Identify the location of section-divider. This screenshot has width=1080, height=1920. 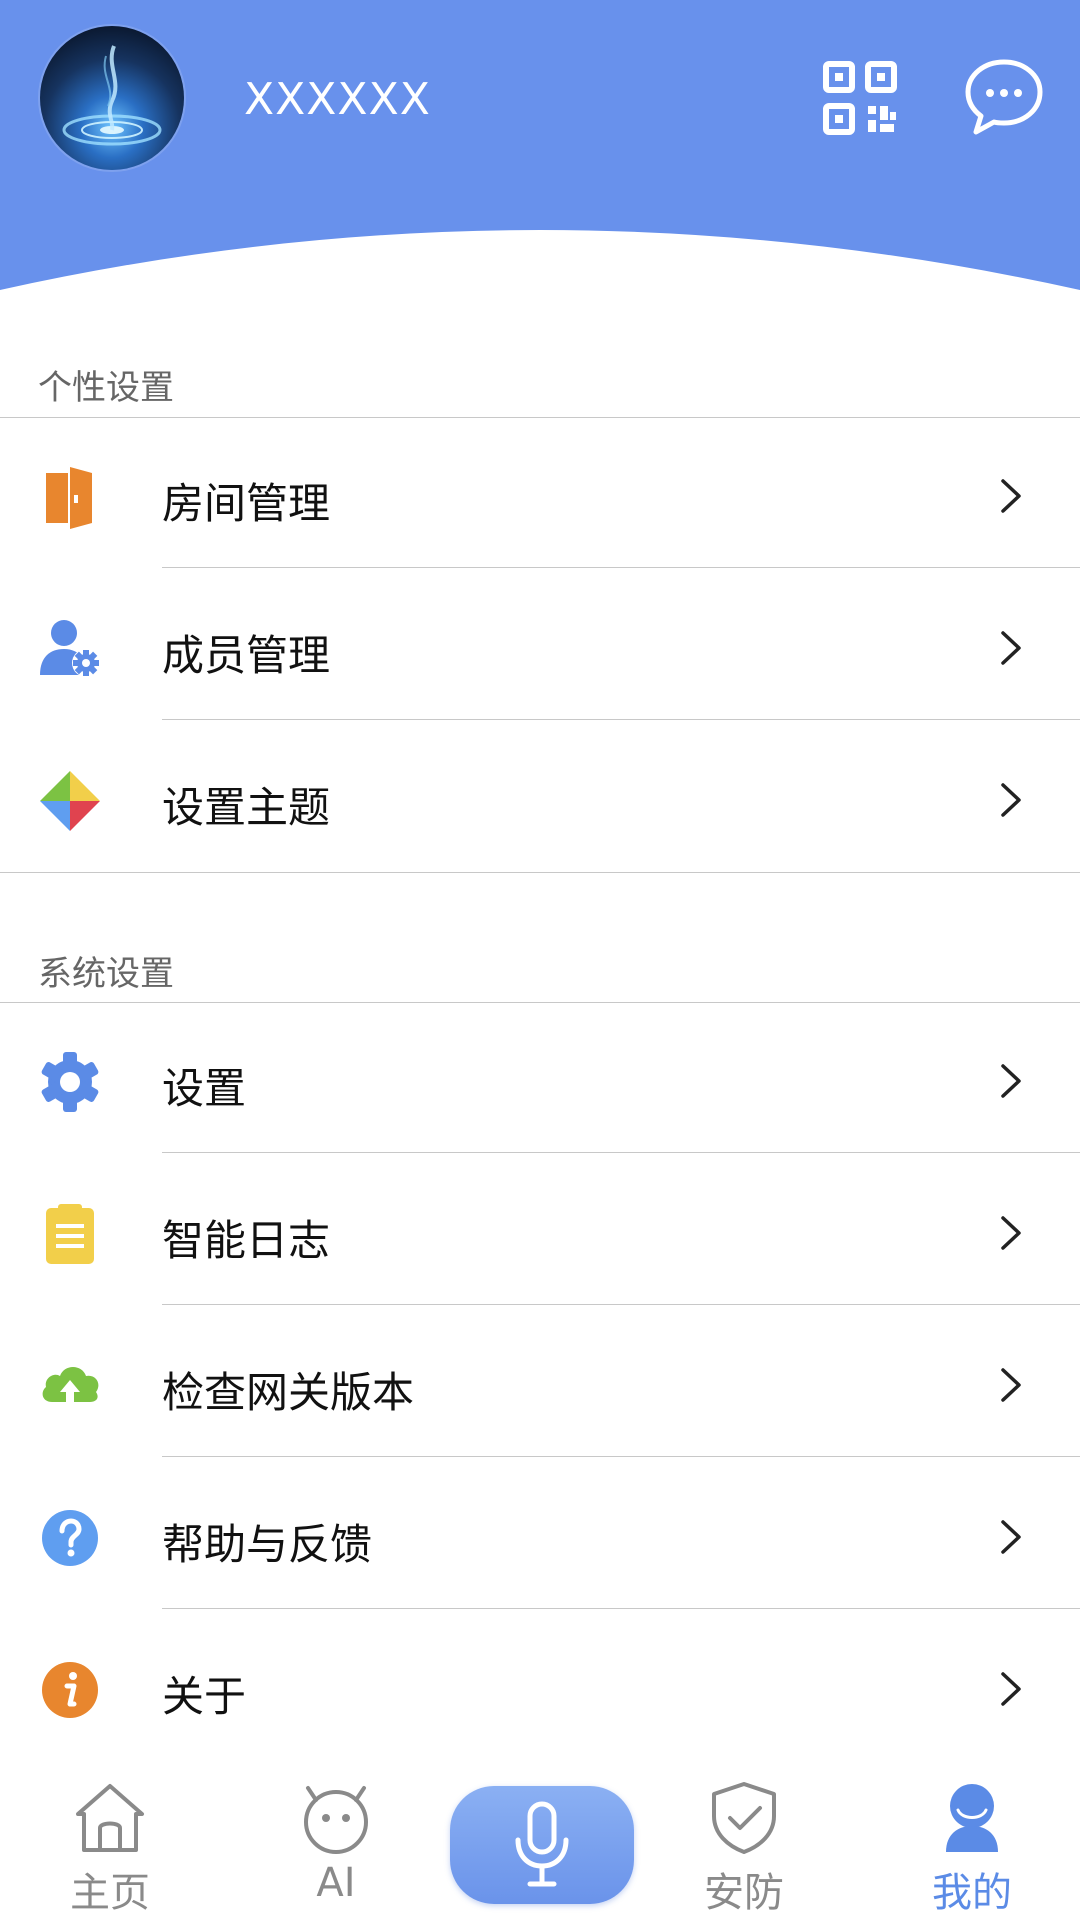
(540, 872).